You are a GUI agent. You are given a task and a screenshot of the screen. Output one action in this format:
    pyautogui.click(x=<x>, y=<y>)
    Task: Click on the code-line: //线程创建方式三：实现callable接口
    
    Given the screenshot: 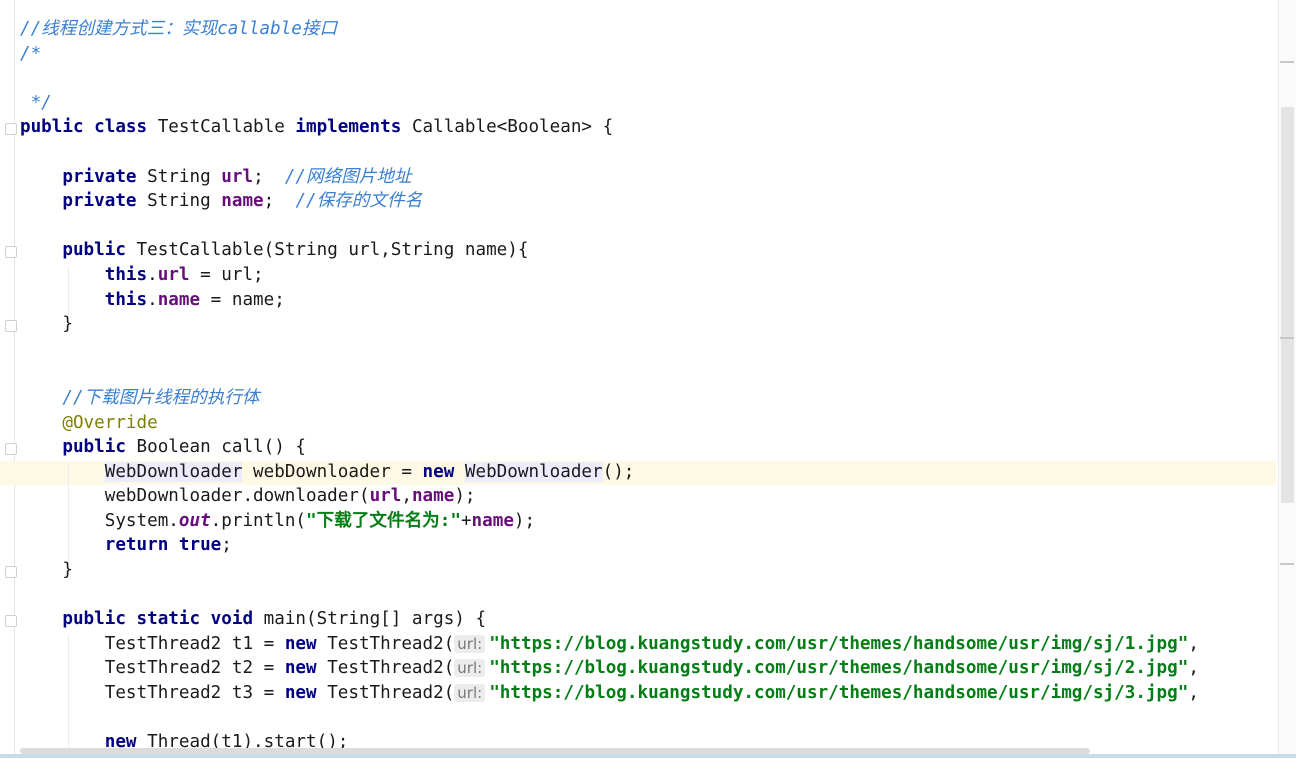 What is the action you would take?
    pyautogui.click(x=609, y=29)
    